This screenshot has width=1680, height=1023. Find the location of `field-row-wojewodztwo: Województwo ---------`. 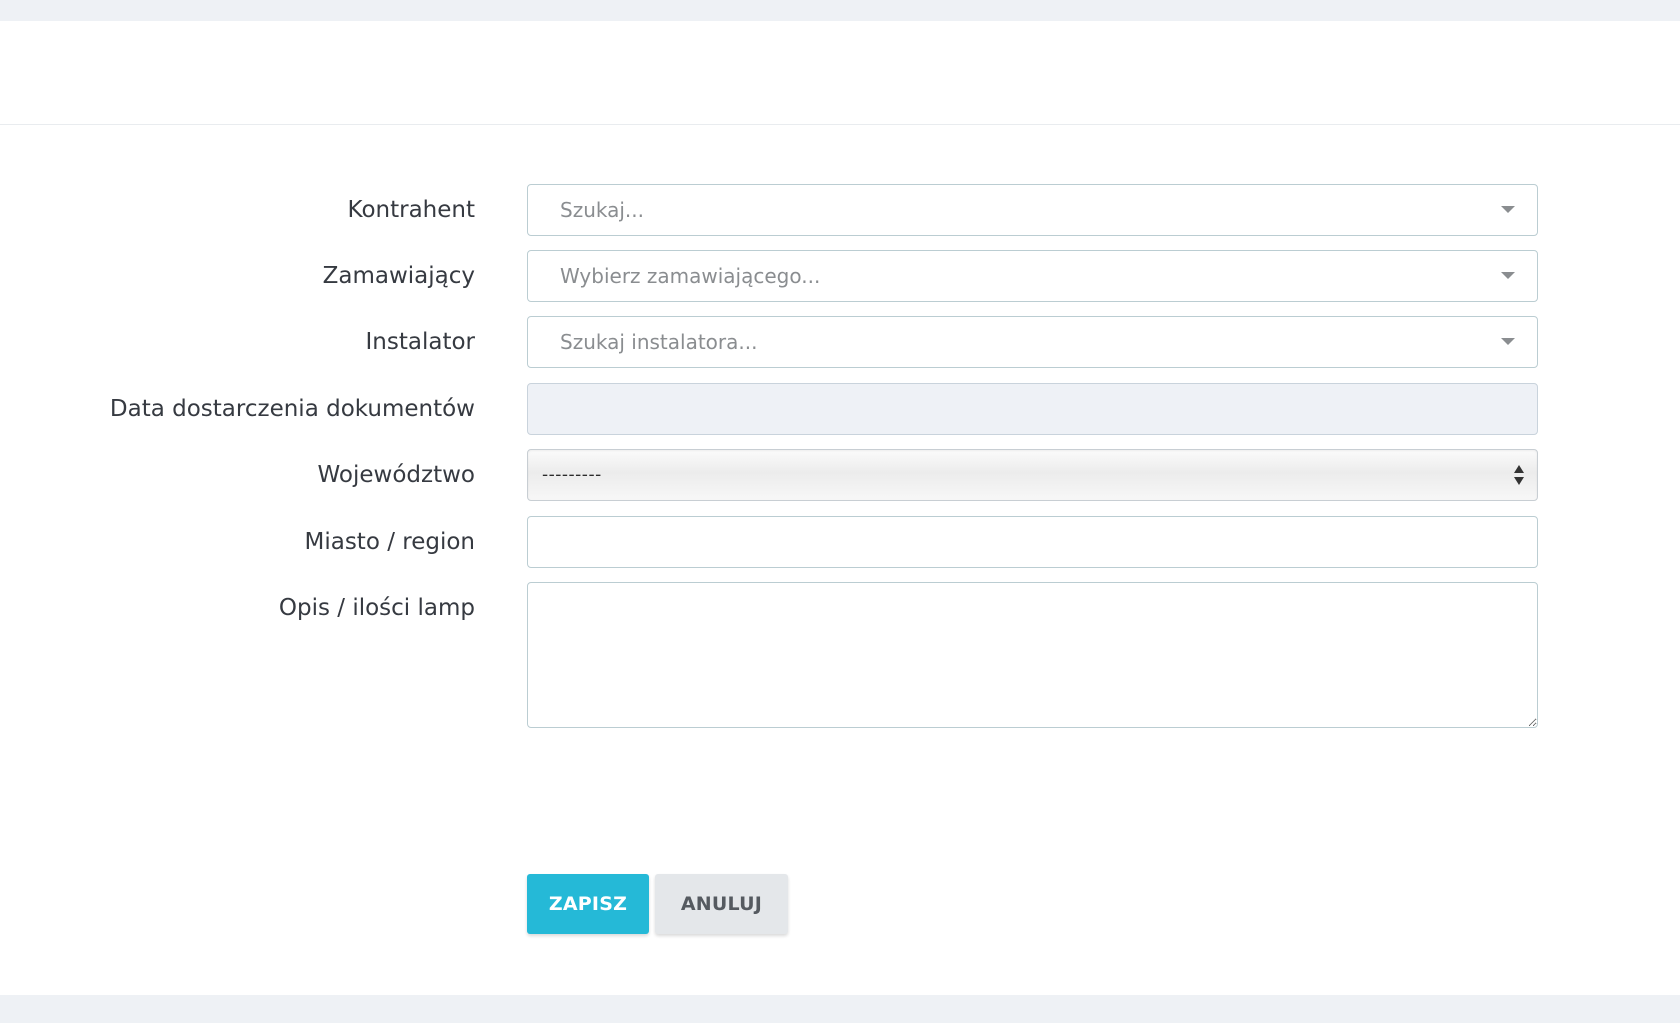

field-row-wojewodztwo: Województwo --------- is located at coordinates (840, 475).